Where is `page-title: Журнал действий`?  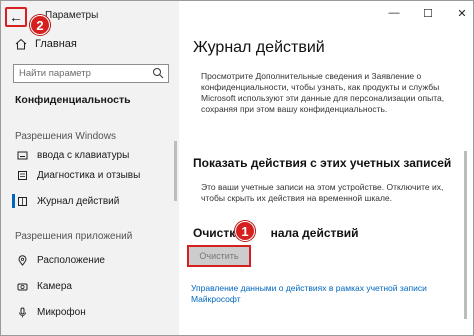
page-title: Журнал действий is located at coordinates (259, 47).